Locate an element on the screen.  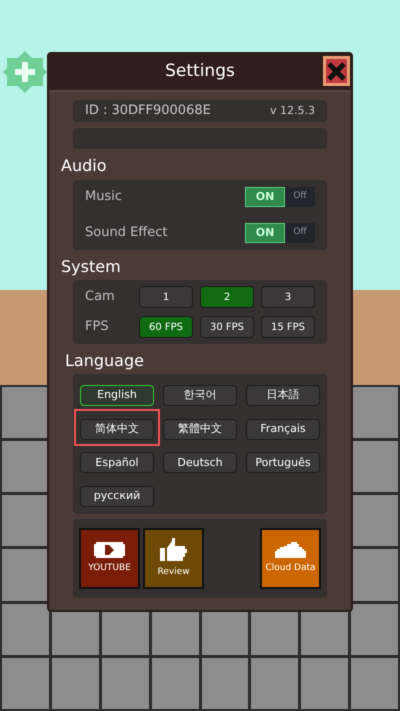
toggle-label: Sound Effect is located at coordinates (126, 233).